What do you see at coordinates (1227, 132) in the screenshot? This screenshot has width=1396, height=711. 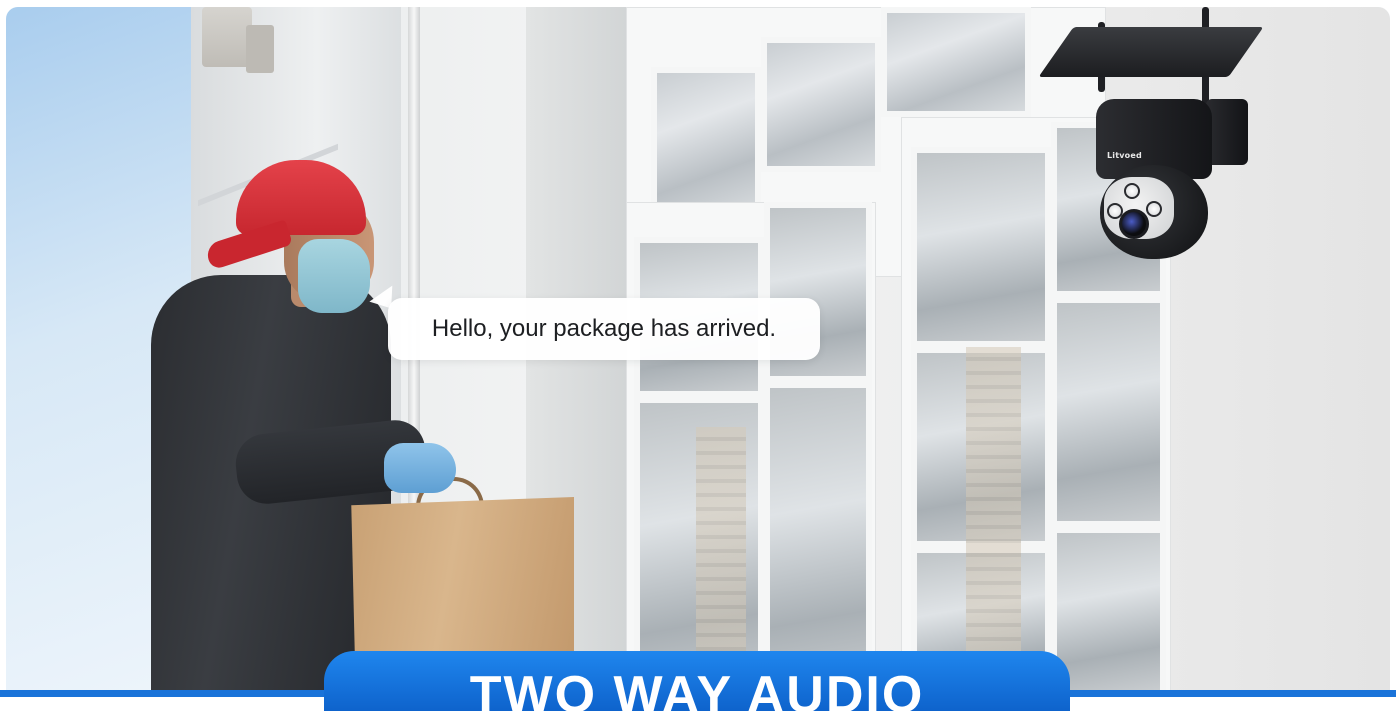 I see `camera-mount` at bounding box center [1227, 132].